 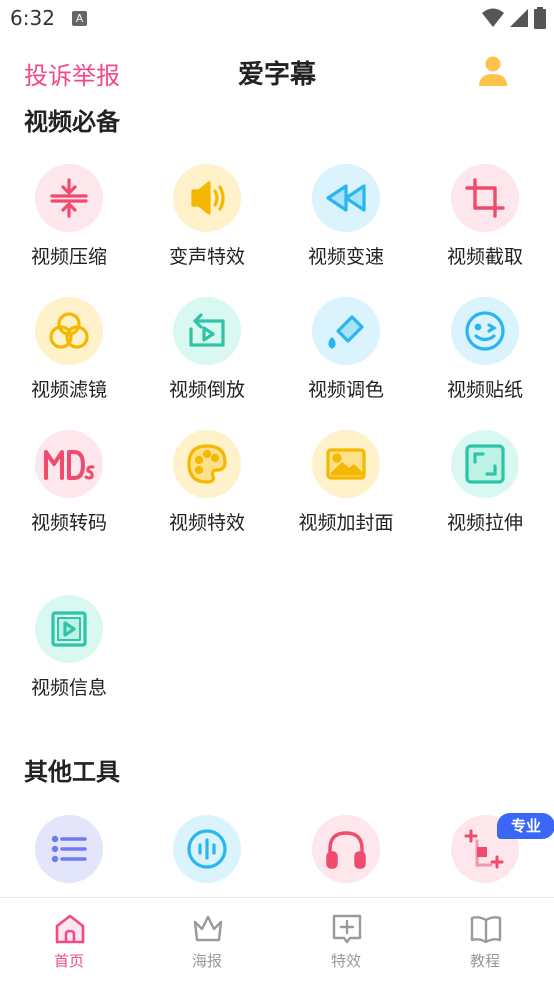 I want to click on tool-video-effects: 视频特效, so click(x=207, y=492).